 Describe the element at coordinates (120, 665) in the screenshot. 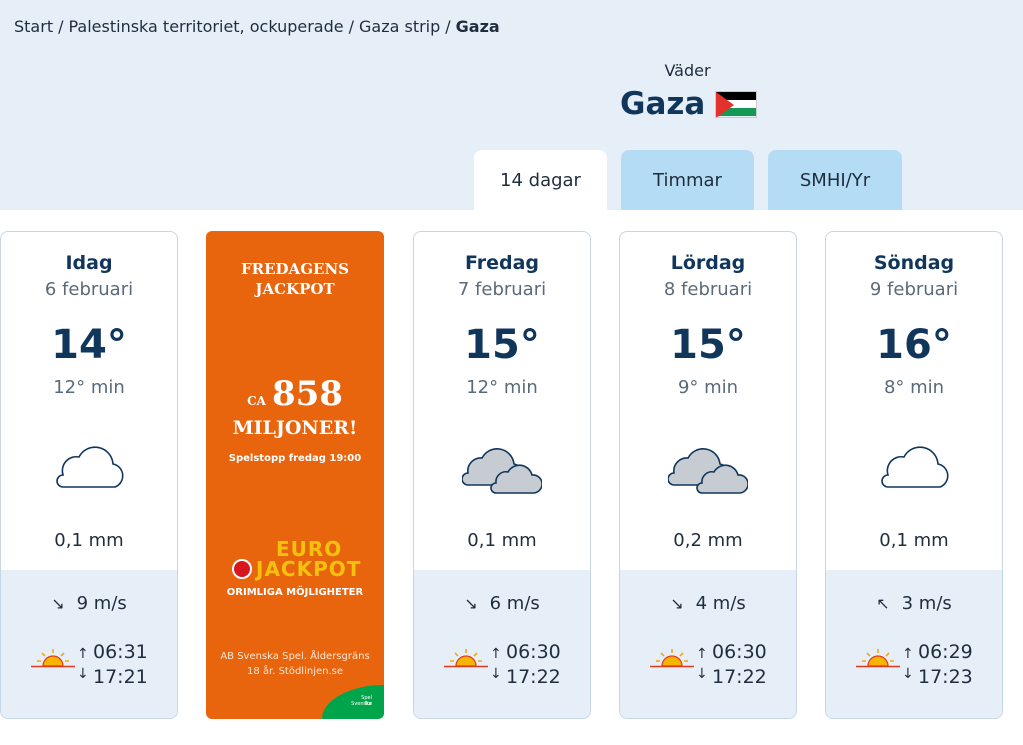

I see `sun-time-values: 06:31 17:21` at that location.